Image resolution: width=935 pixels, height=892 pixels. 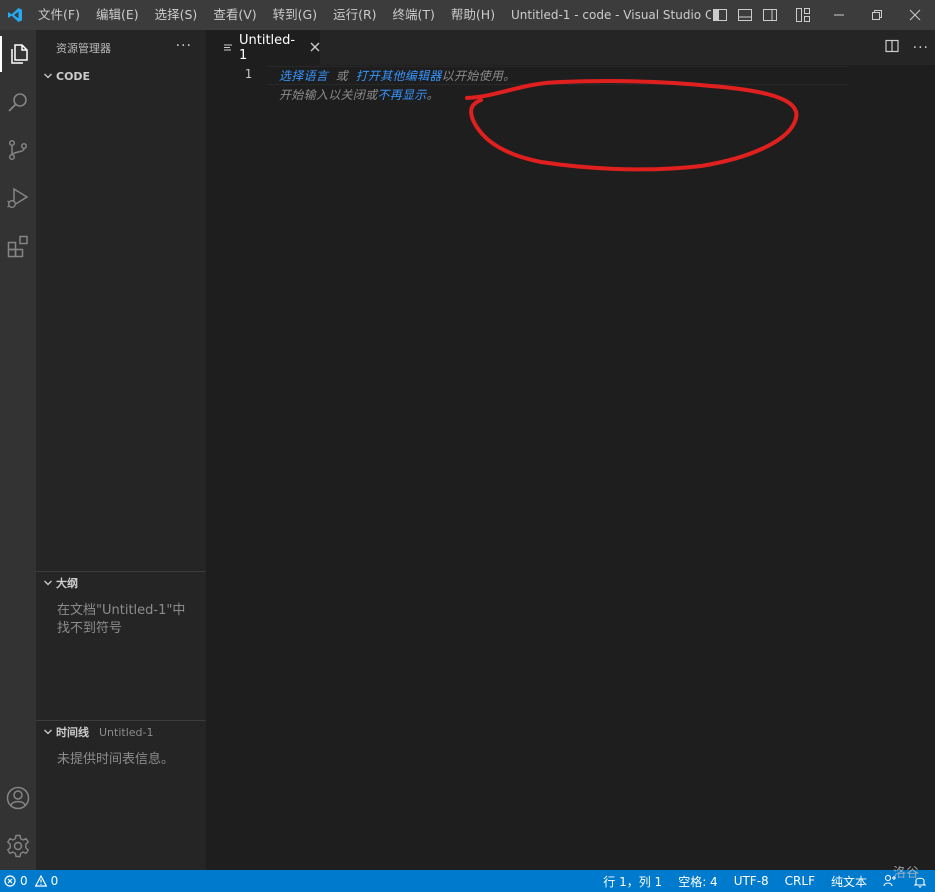 What do you see at coordinates (399, 76) in the screenshot?
I see `open-other-editor-link: 打开其他编辑器` at bounding box center [399, 76].